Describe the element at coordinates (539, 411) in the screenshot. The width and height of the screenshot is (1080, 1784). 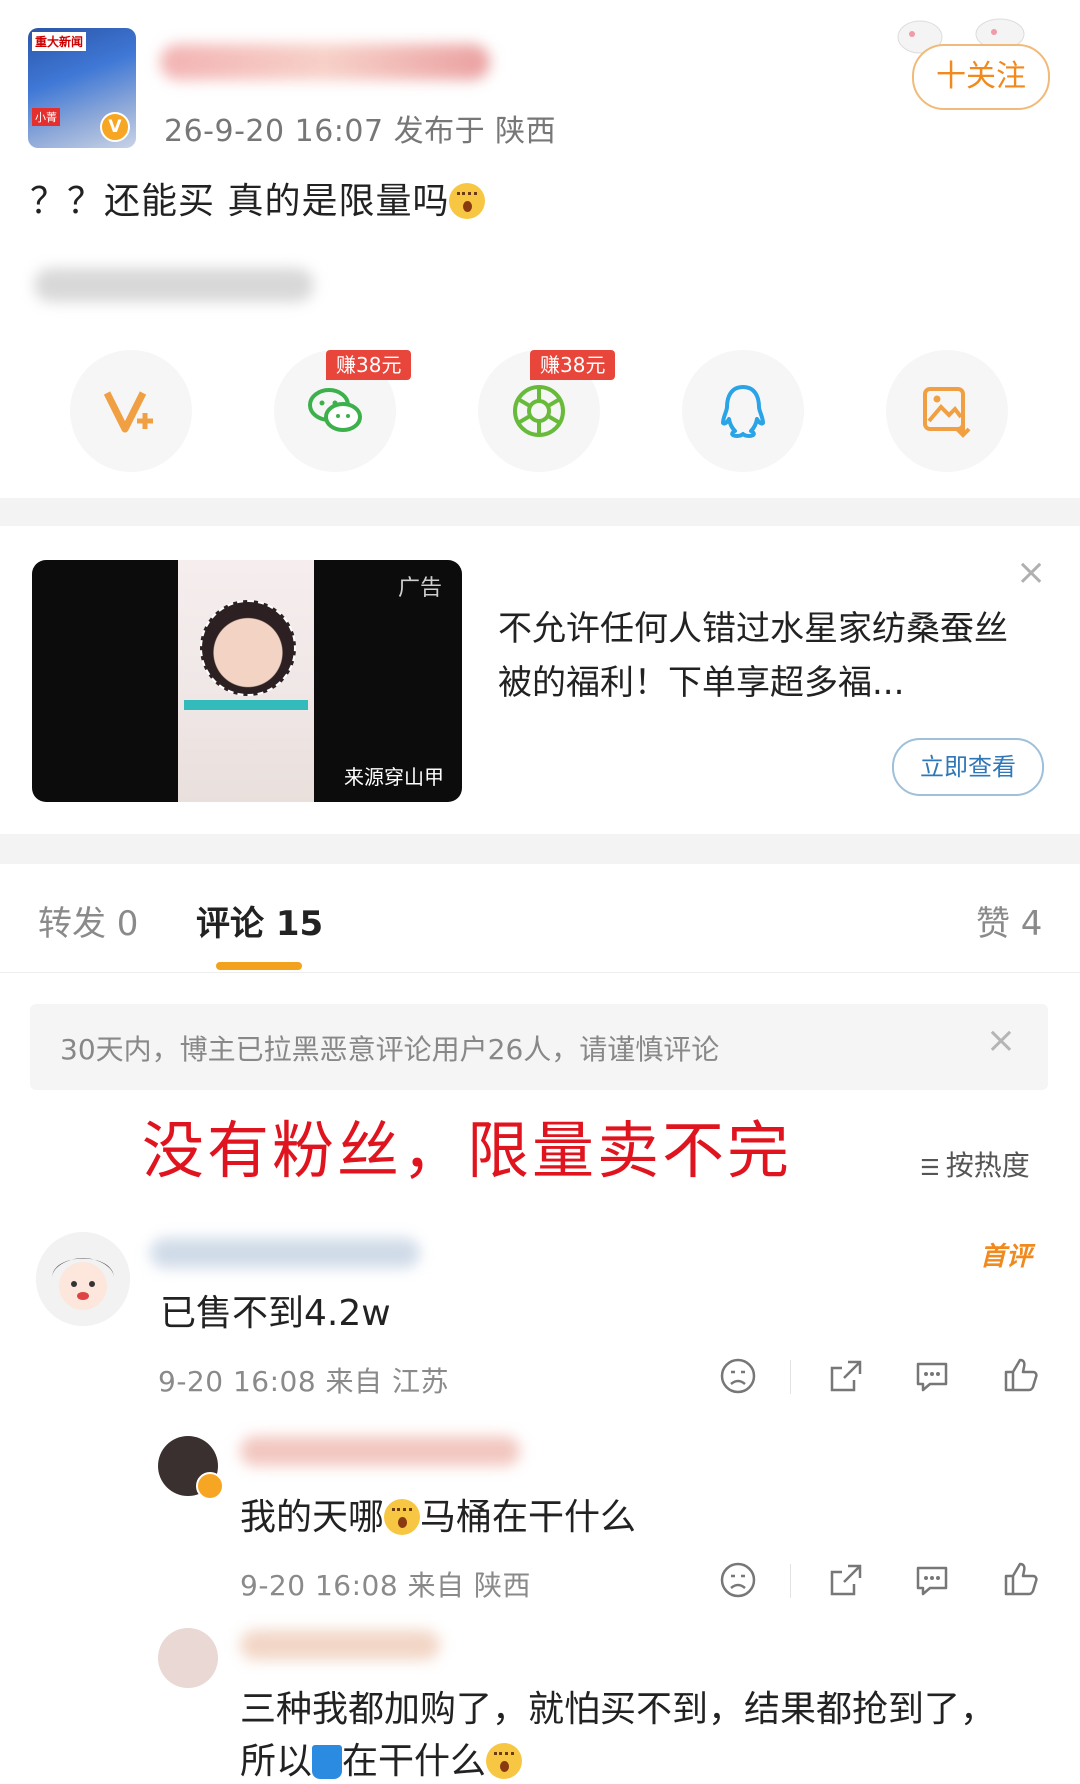
I see `moments-icon` at that location.